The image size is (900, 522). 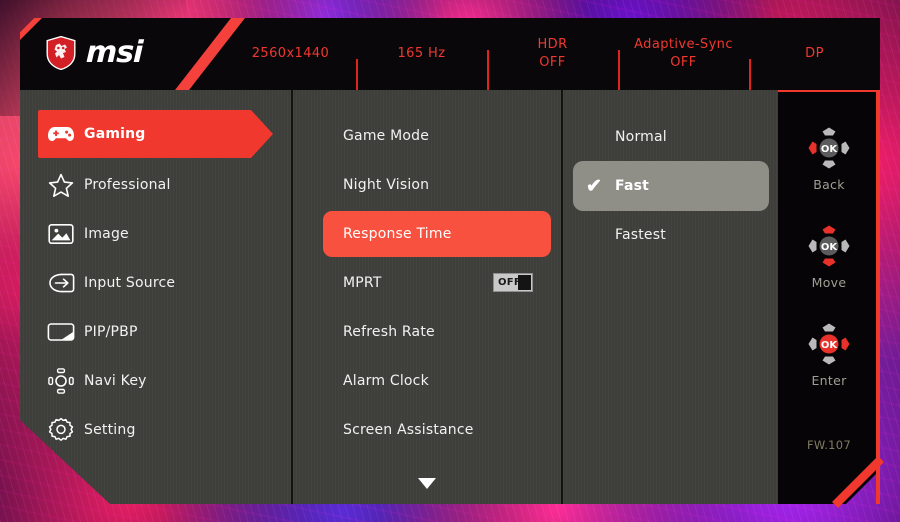 I want to click on option-item-fastest: Fastest, so click(x=671, y=235).